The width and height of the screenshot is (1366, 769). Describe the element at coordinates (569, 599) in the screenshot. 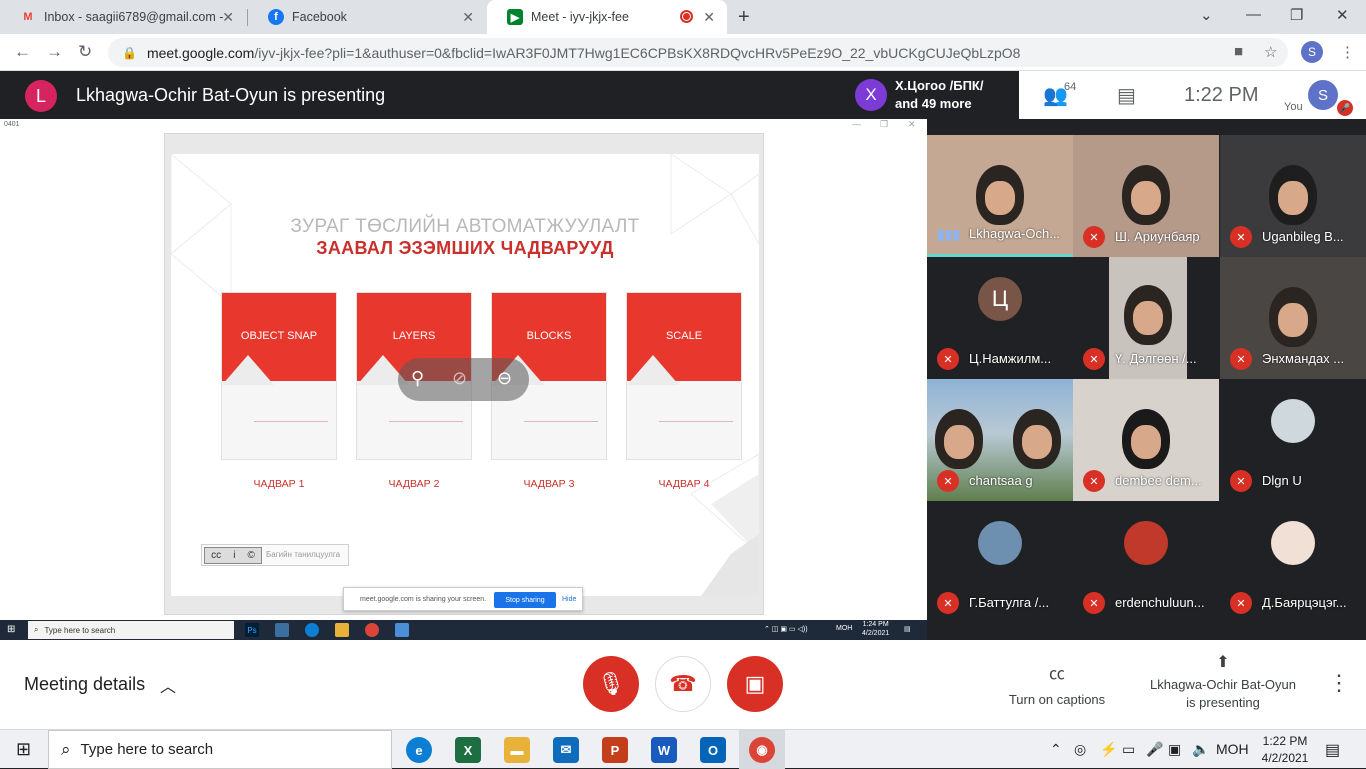

I see `hide-link: Hide` at that location.